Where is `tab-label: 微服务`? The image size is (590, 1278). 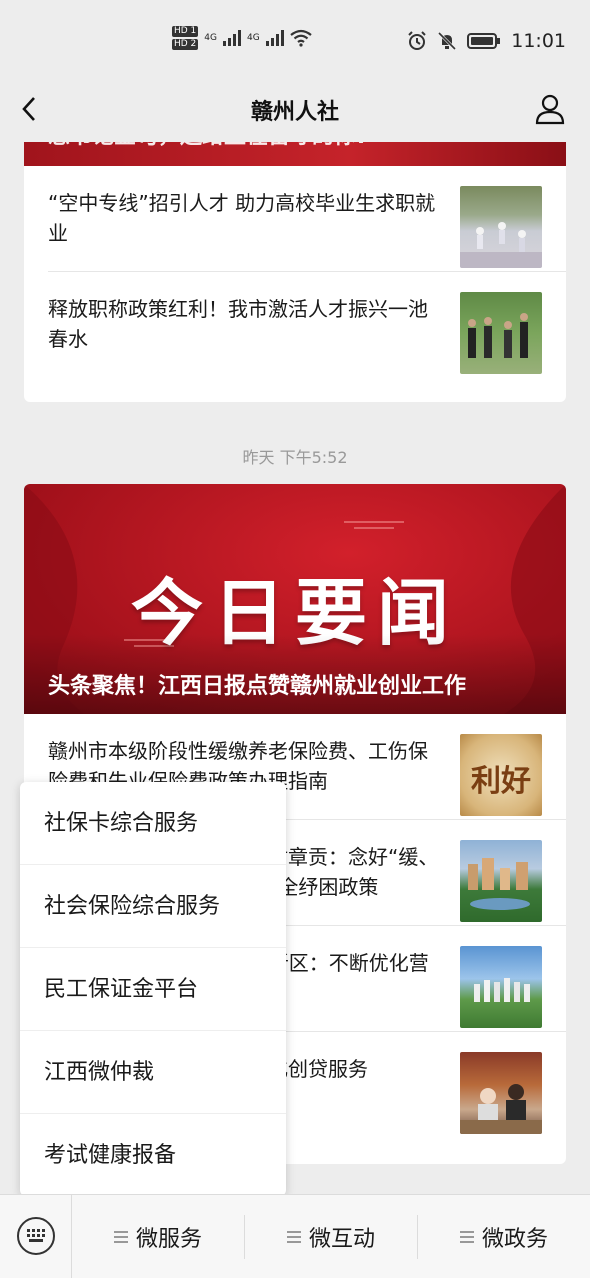 tab-label: 微服务 is located at coordinates (168, 1239).